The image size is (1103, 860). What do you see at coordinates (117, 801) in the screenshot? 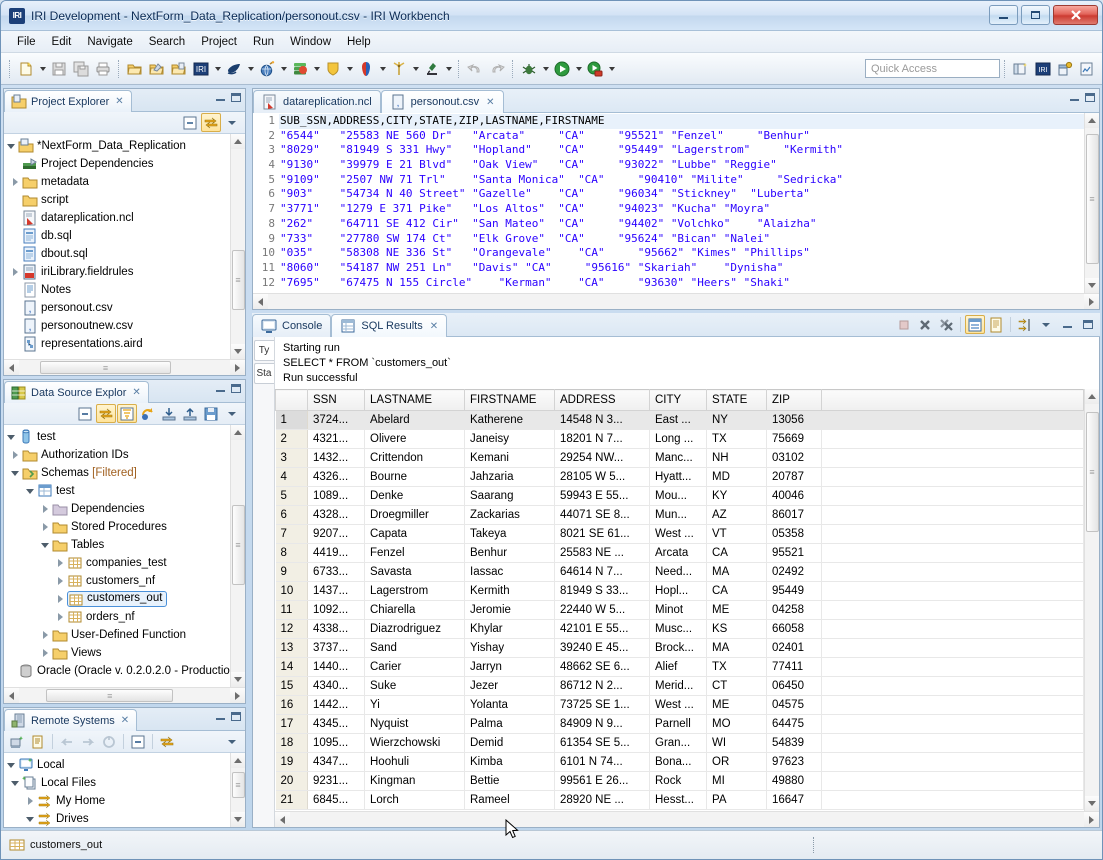
I see `remote-systems-tree-row: My Home` at bounding box center [117, 801].